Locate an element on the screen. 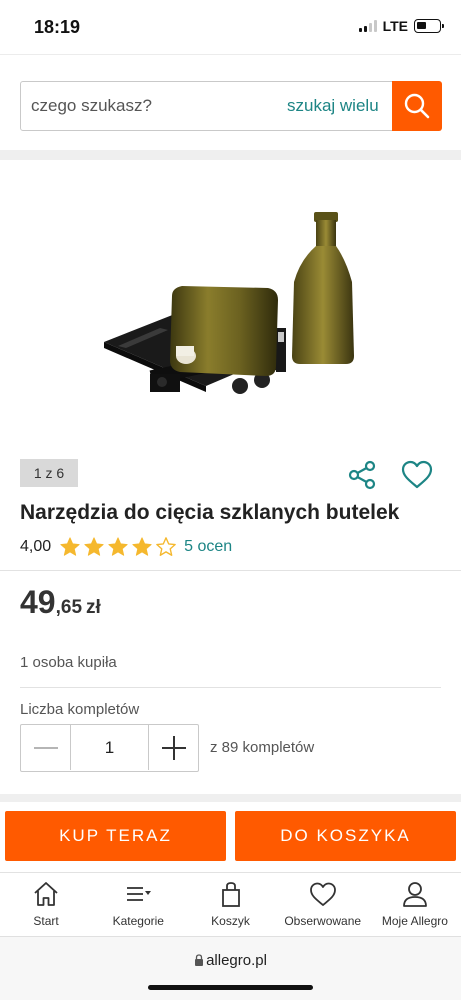 The image size is (461, 1000). action-bar: KUP TERAZ DO KOSZYKA is located at coordinates (230, 837).